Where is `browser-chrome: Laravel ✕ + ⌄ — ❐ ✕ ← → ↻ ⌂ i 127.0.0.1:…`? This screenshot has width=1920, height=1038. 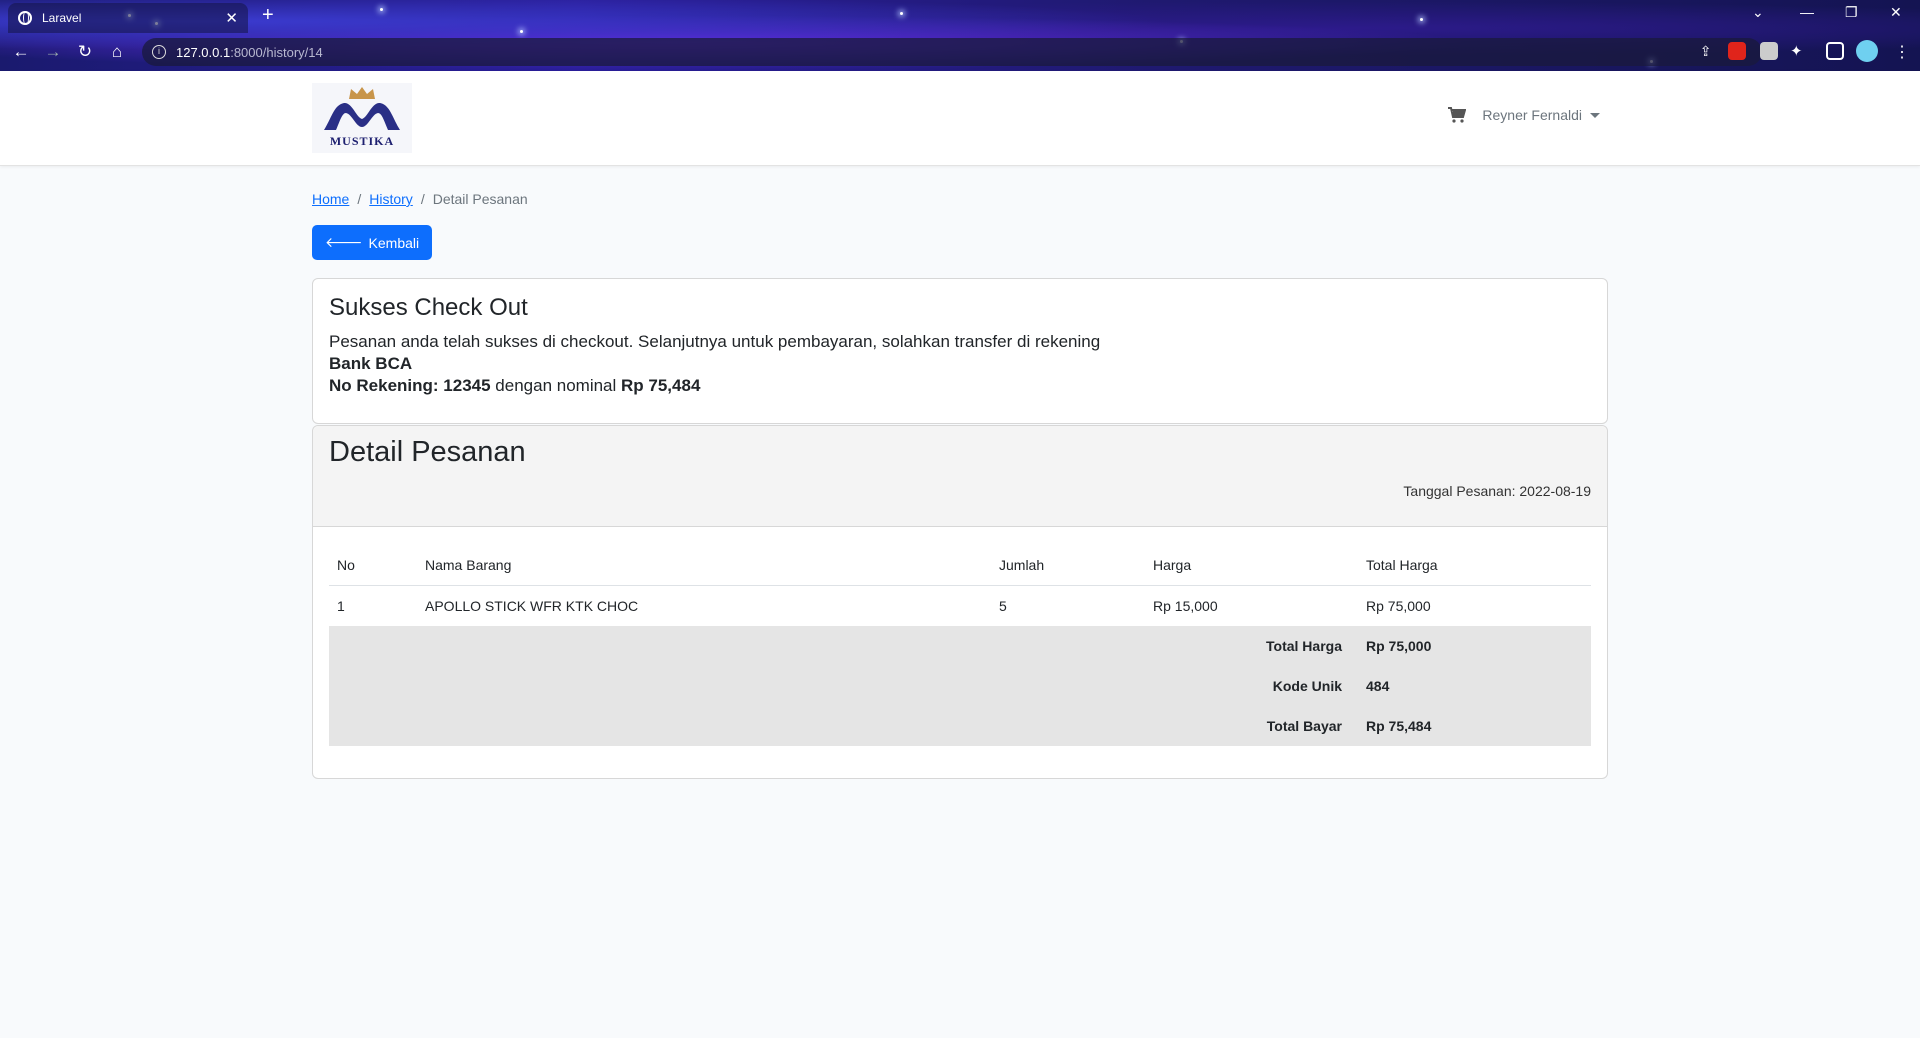 browser-chrome: Laravel ✕ + ⌄ — ❐ ✕ ← → ↻ ⌂ i 127.0.0.1:… is located at coordinates (960, 35).